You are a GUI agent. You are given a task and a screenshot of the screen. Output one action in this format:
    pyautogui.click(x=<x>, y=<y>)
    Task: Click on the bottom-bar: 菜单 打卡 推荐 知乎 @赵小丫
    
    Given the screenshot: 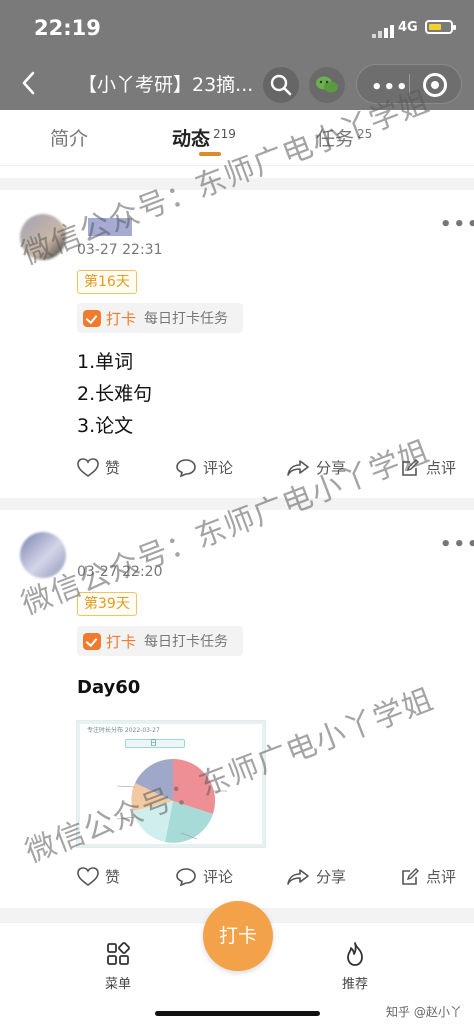 What is the action you would take?
    pyautogui.click(x=237, y=963)
    